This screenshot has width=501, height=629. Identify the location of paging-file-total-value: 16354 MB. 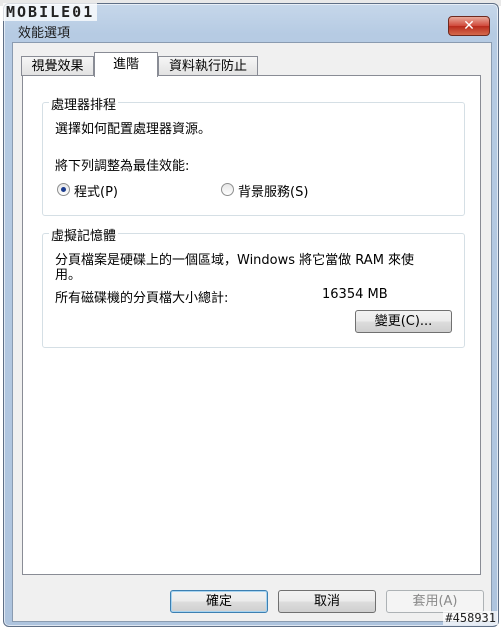
(355, 294).